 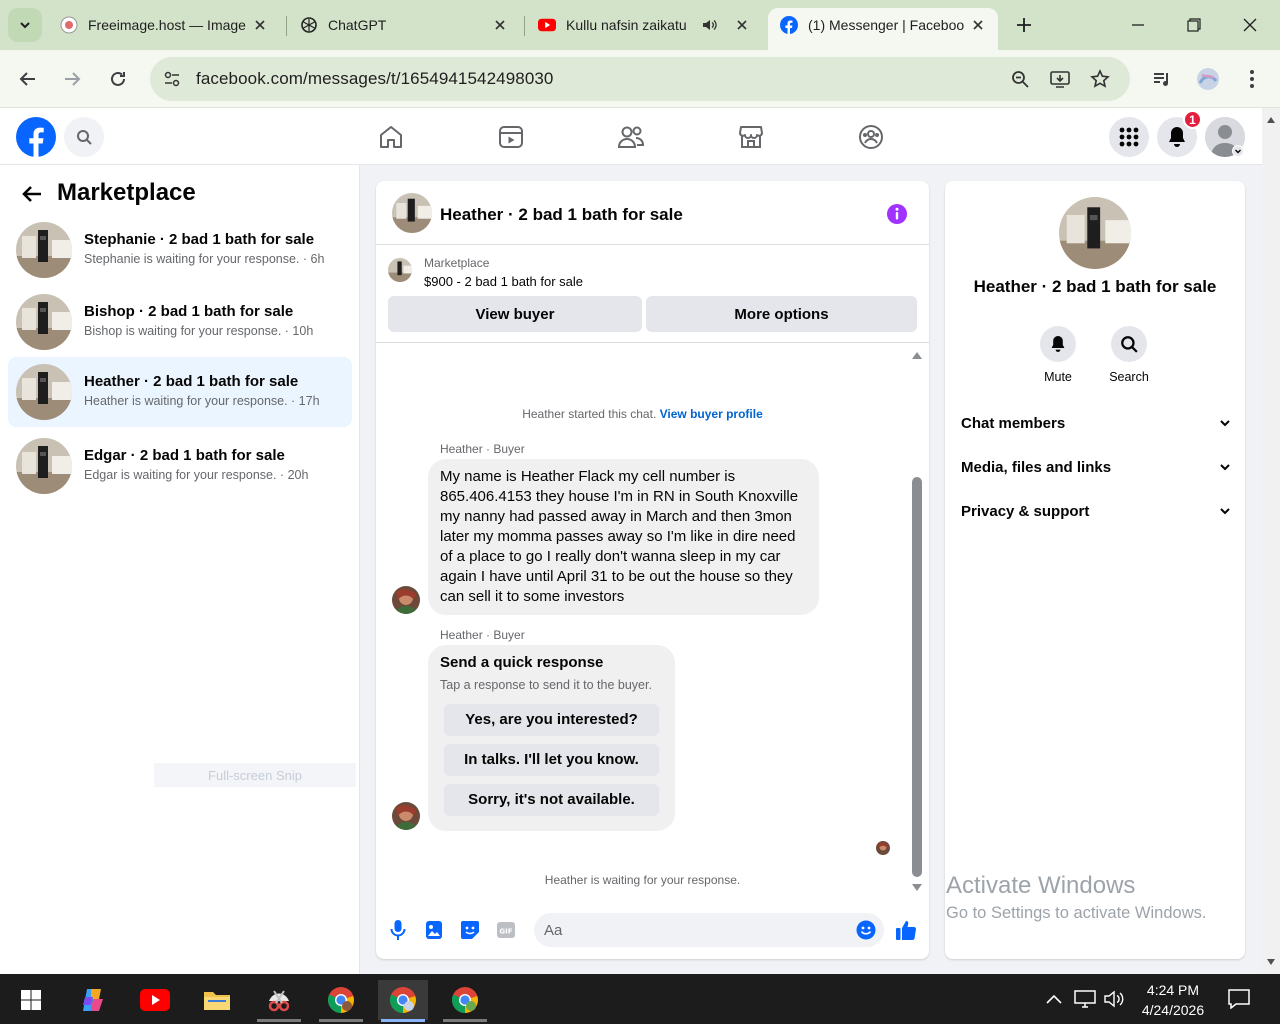 I want to click on quick-response-option: Sorry, it's not available., so click(x=551, y=800).